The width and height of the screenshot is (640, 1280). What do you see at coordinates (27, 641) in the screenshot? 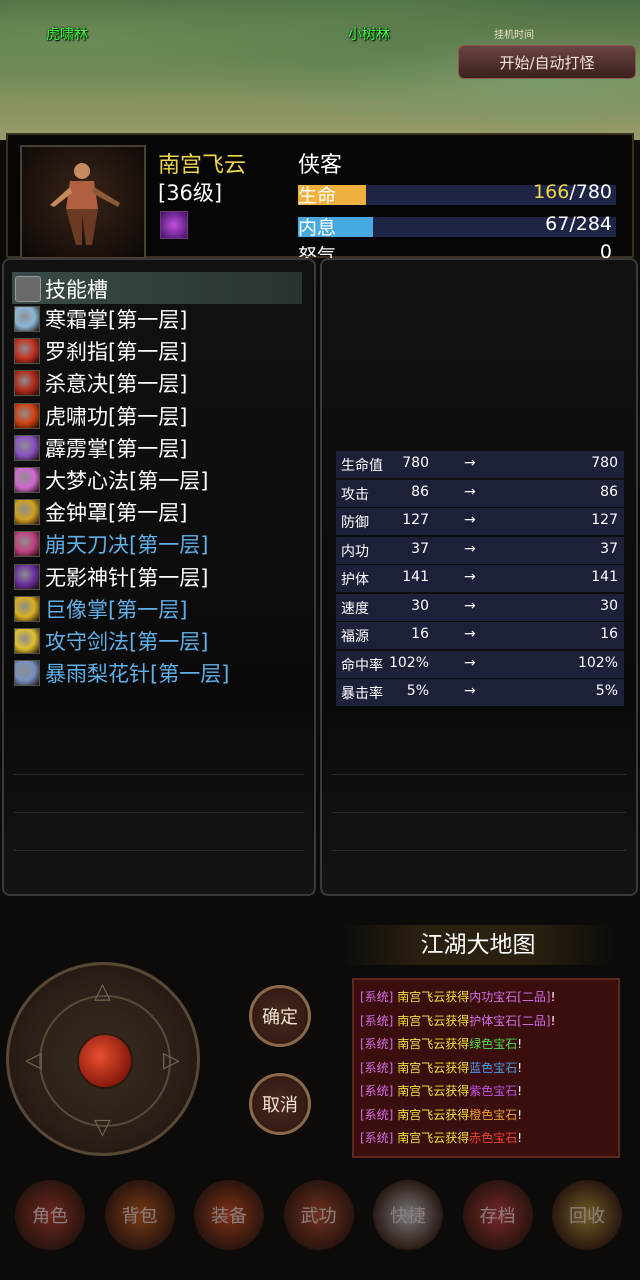
I see `sword-art-icon` at bounding box center [27, 641].